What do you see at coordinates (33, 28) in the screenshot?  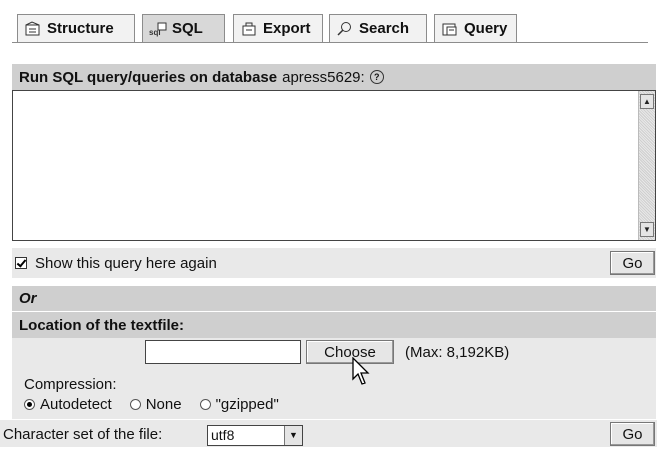 I see `structure-icon` at bounding box center [33, 28].